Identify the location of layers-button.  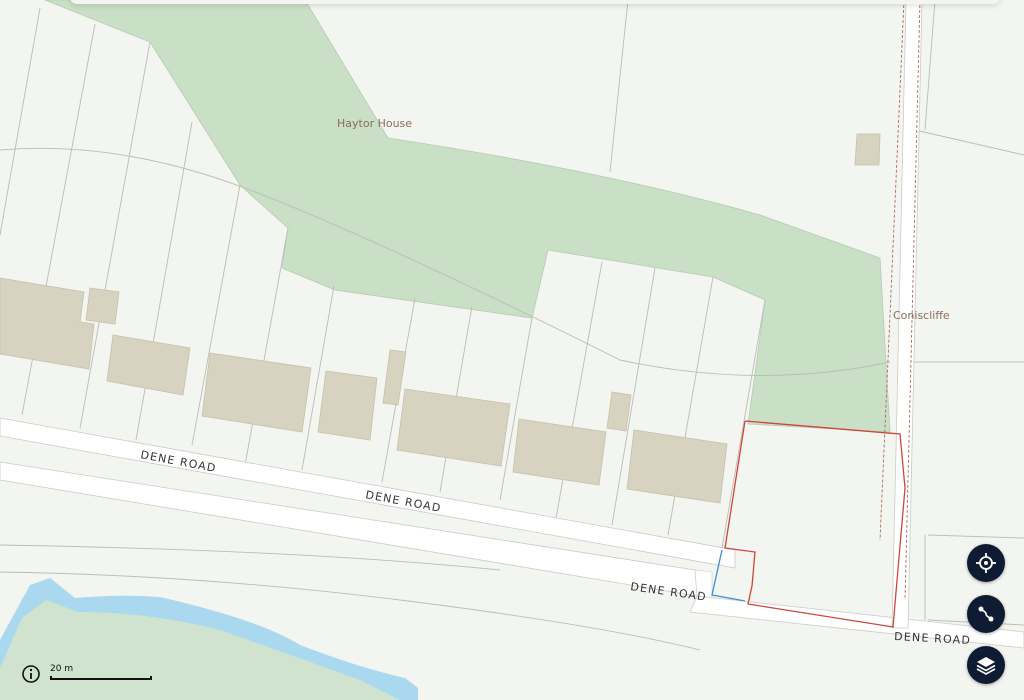
(986, 665).